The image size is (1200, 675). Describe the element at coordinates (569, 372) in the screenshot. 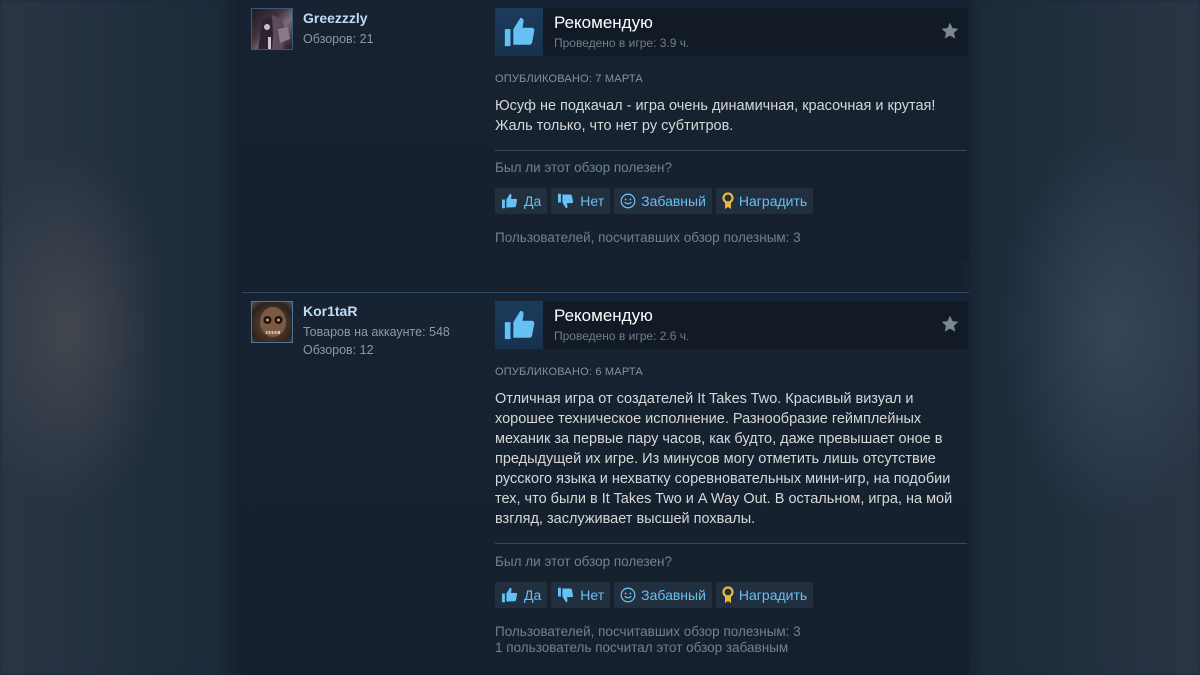

I see `posted-date: ОПУБЛИКОВАНО: 6 МАРТА` at that location.